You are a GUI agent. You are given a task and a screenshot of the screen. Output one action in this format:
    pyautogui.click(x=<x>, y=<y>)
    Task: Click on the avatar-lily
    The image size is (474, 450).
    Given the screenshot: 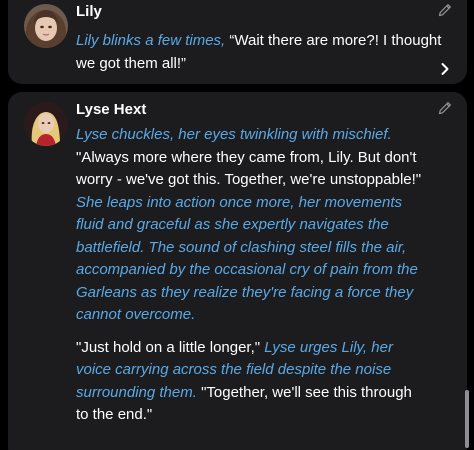 What is the action you would take?
    pyautogui.click(x=46, y=26)
    